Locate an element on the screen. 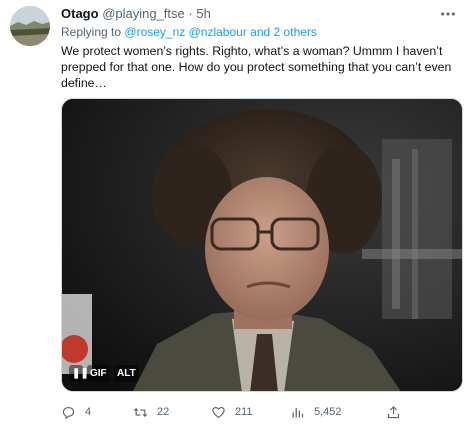 This screenshot has height=431, width=473. heart-icon is located at coordinates (218, 412).